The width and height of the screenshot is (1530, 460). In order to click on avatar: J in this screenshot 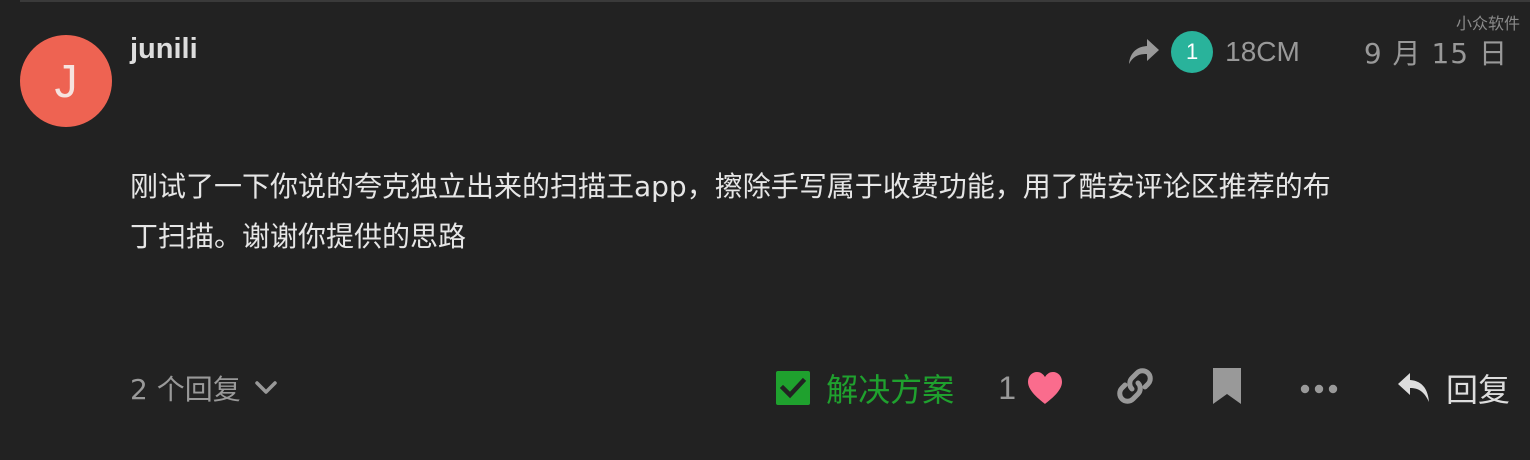, I will do `click(66, 81)`.